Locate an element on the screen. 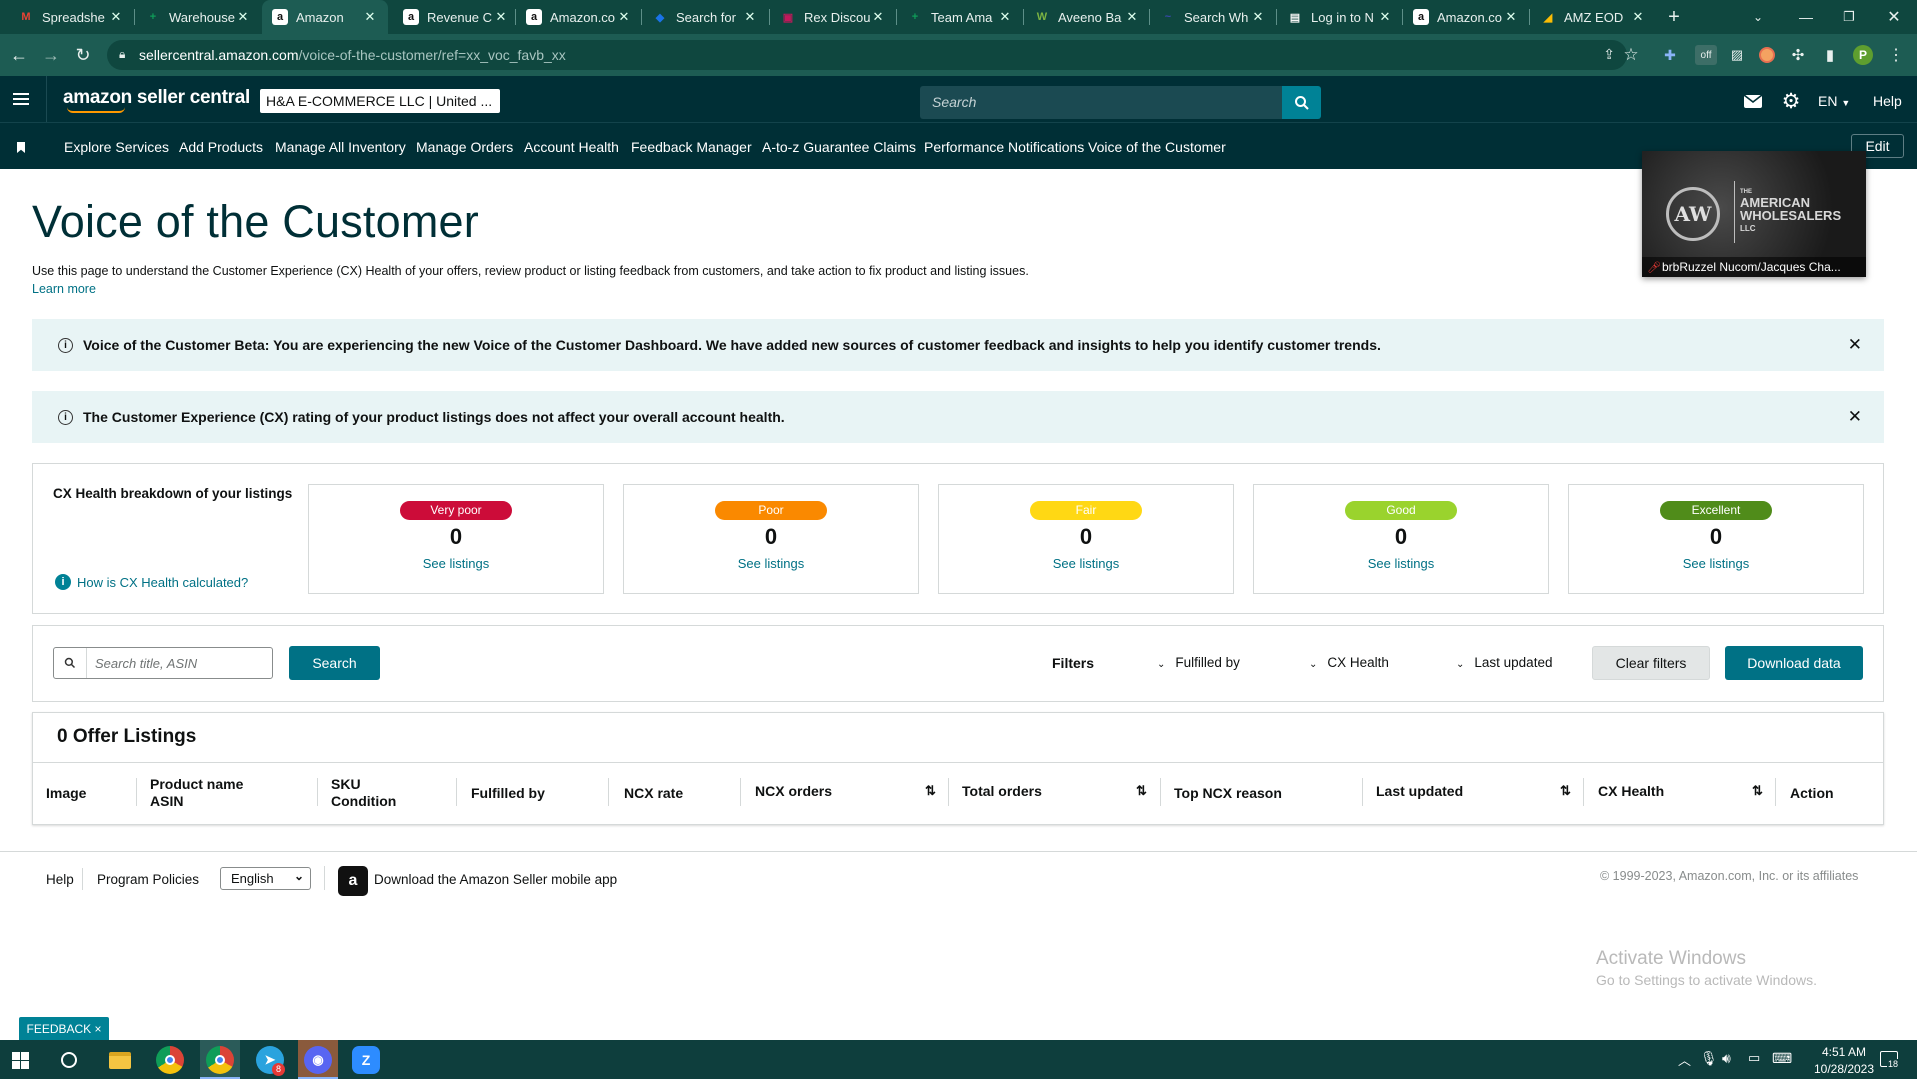 This screenshot has height=1079, width=1917. browser-tab: + Warehouse ✕ is located at coordinates (198, 17).